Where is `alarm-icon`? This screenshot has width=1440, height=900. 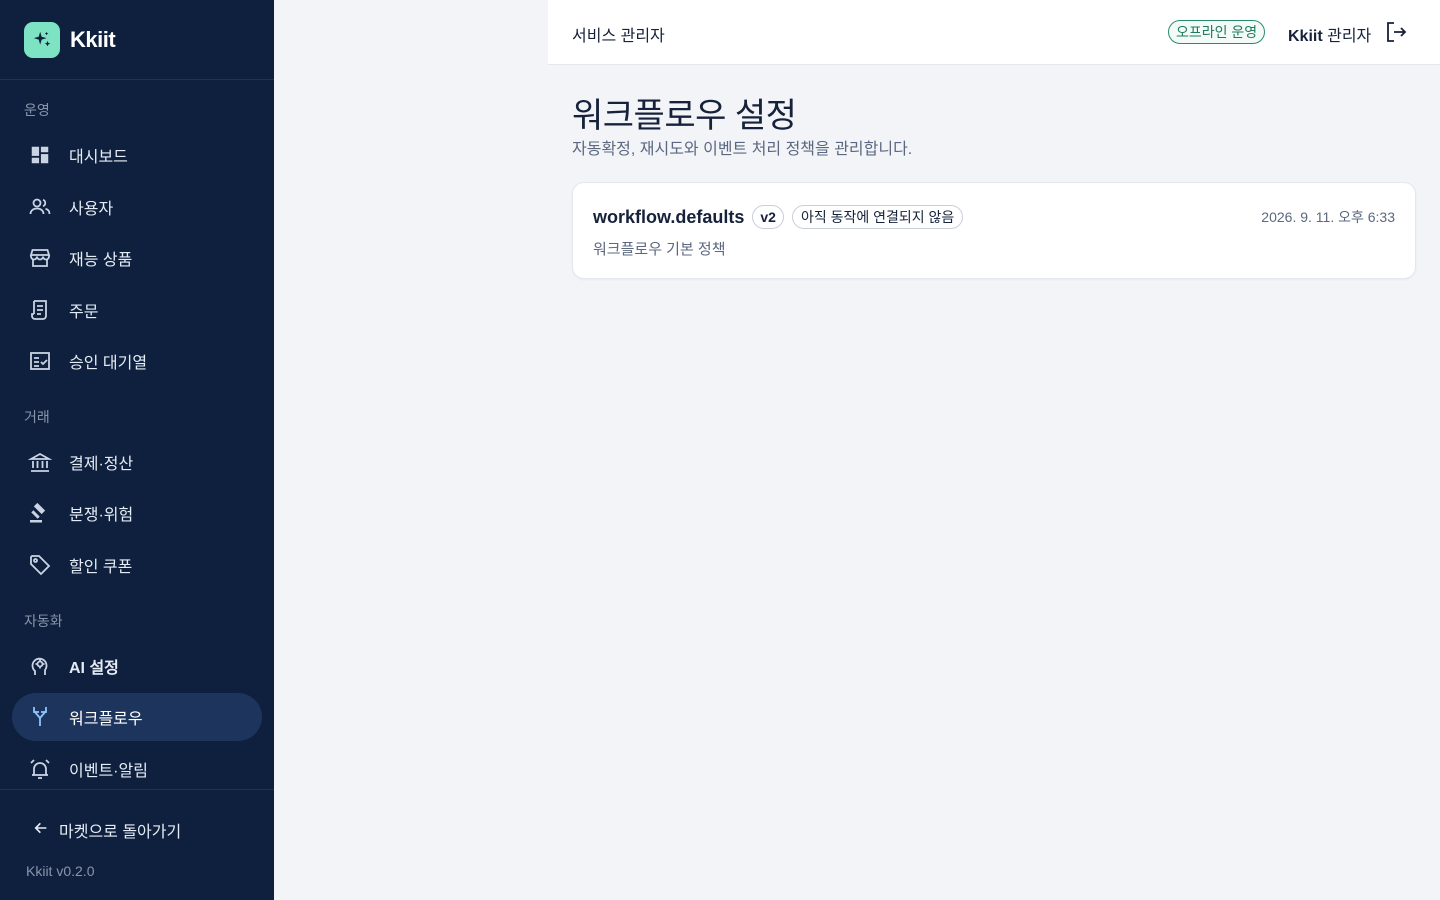
alarm-icon is located at coordinates (40, 769).